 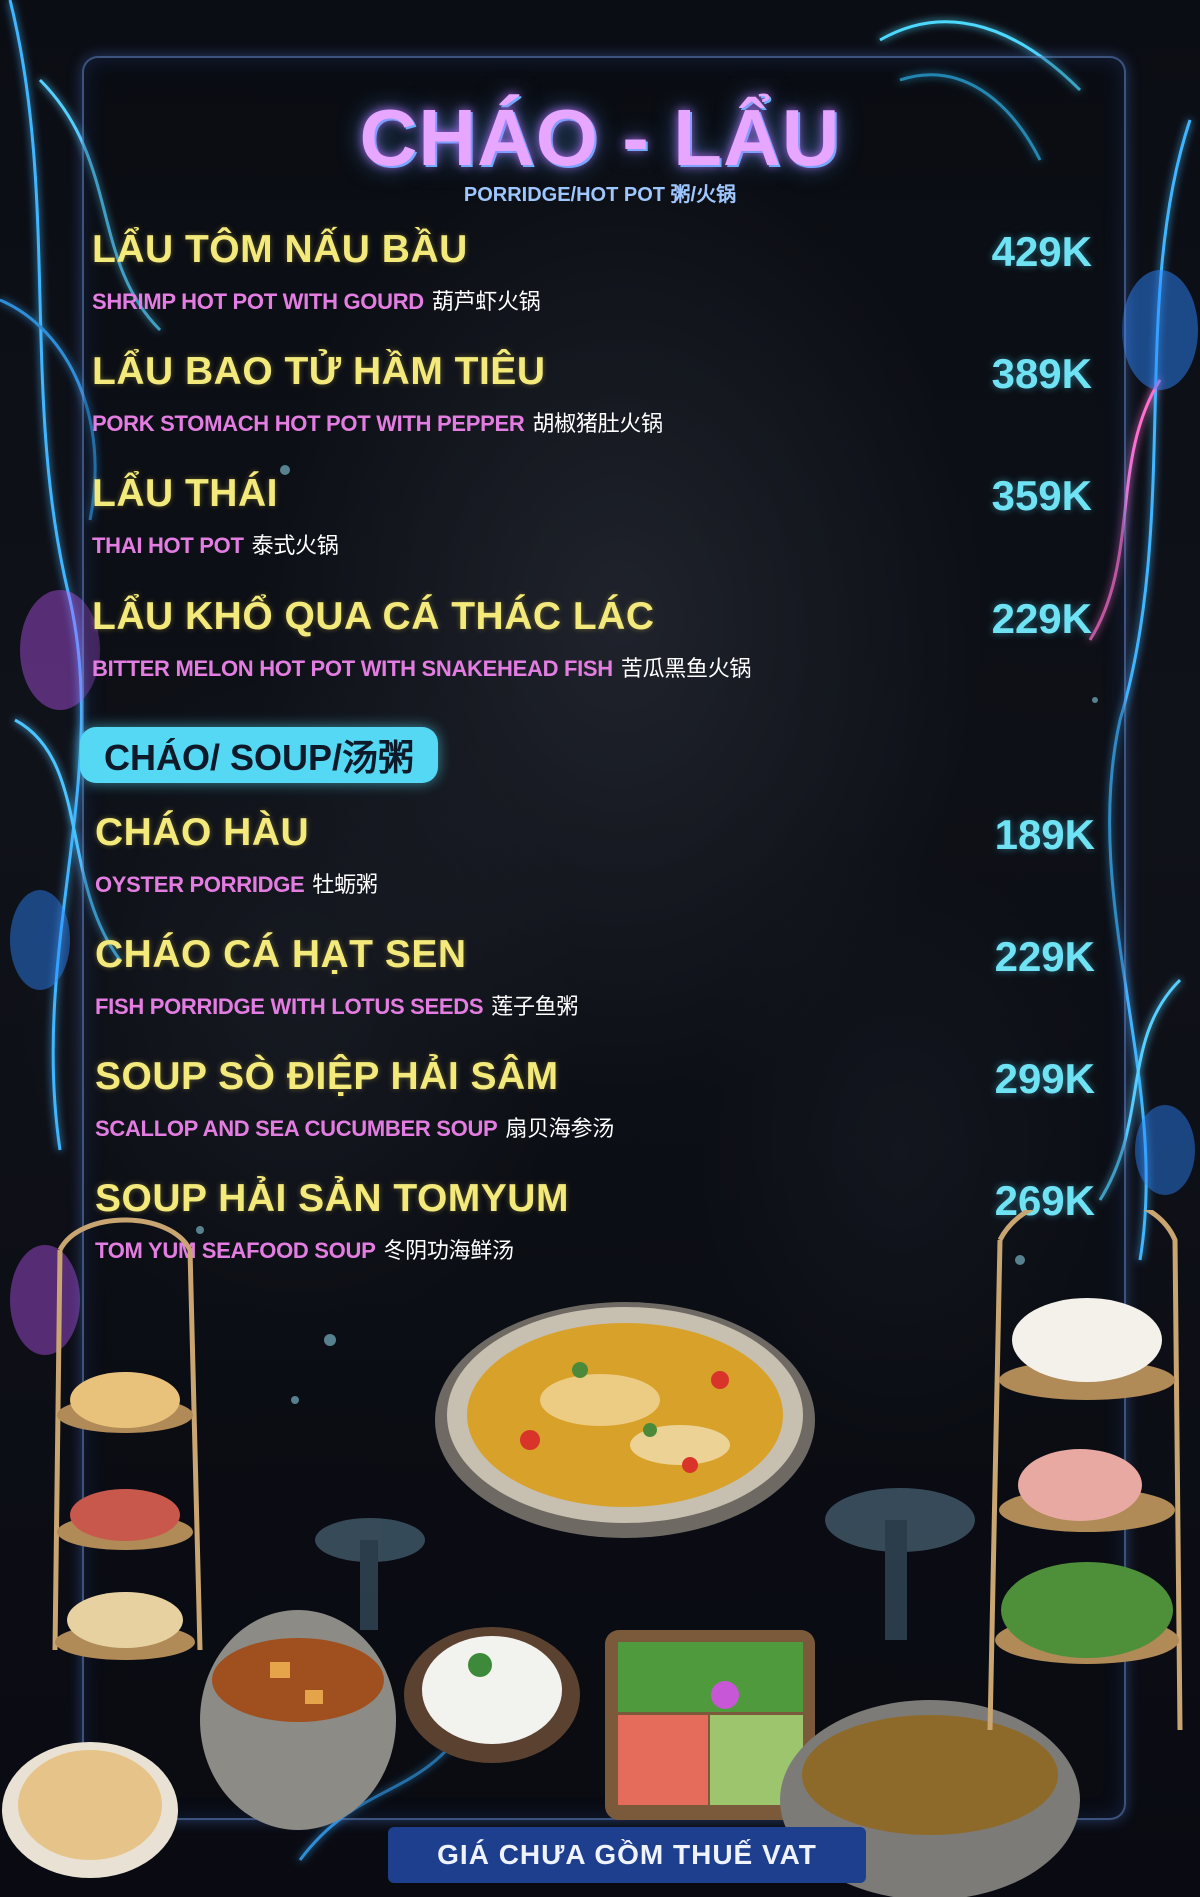 What do you see at coordinates (486, 301) in the screenshot?
I see `menu-item-desc-zh: 葫芦虾火锅` at bounding box center [486, 301].